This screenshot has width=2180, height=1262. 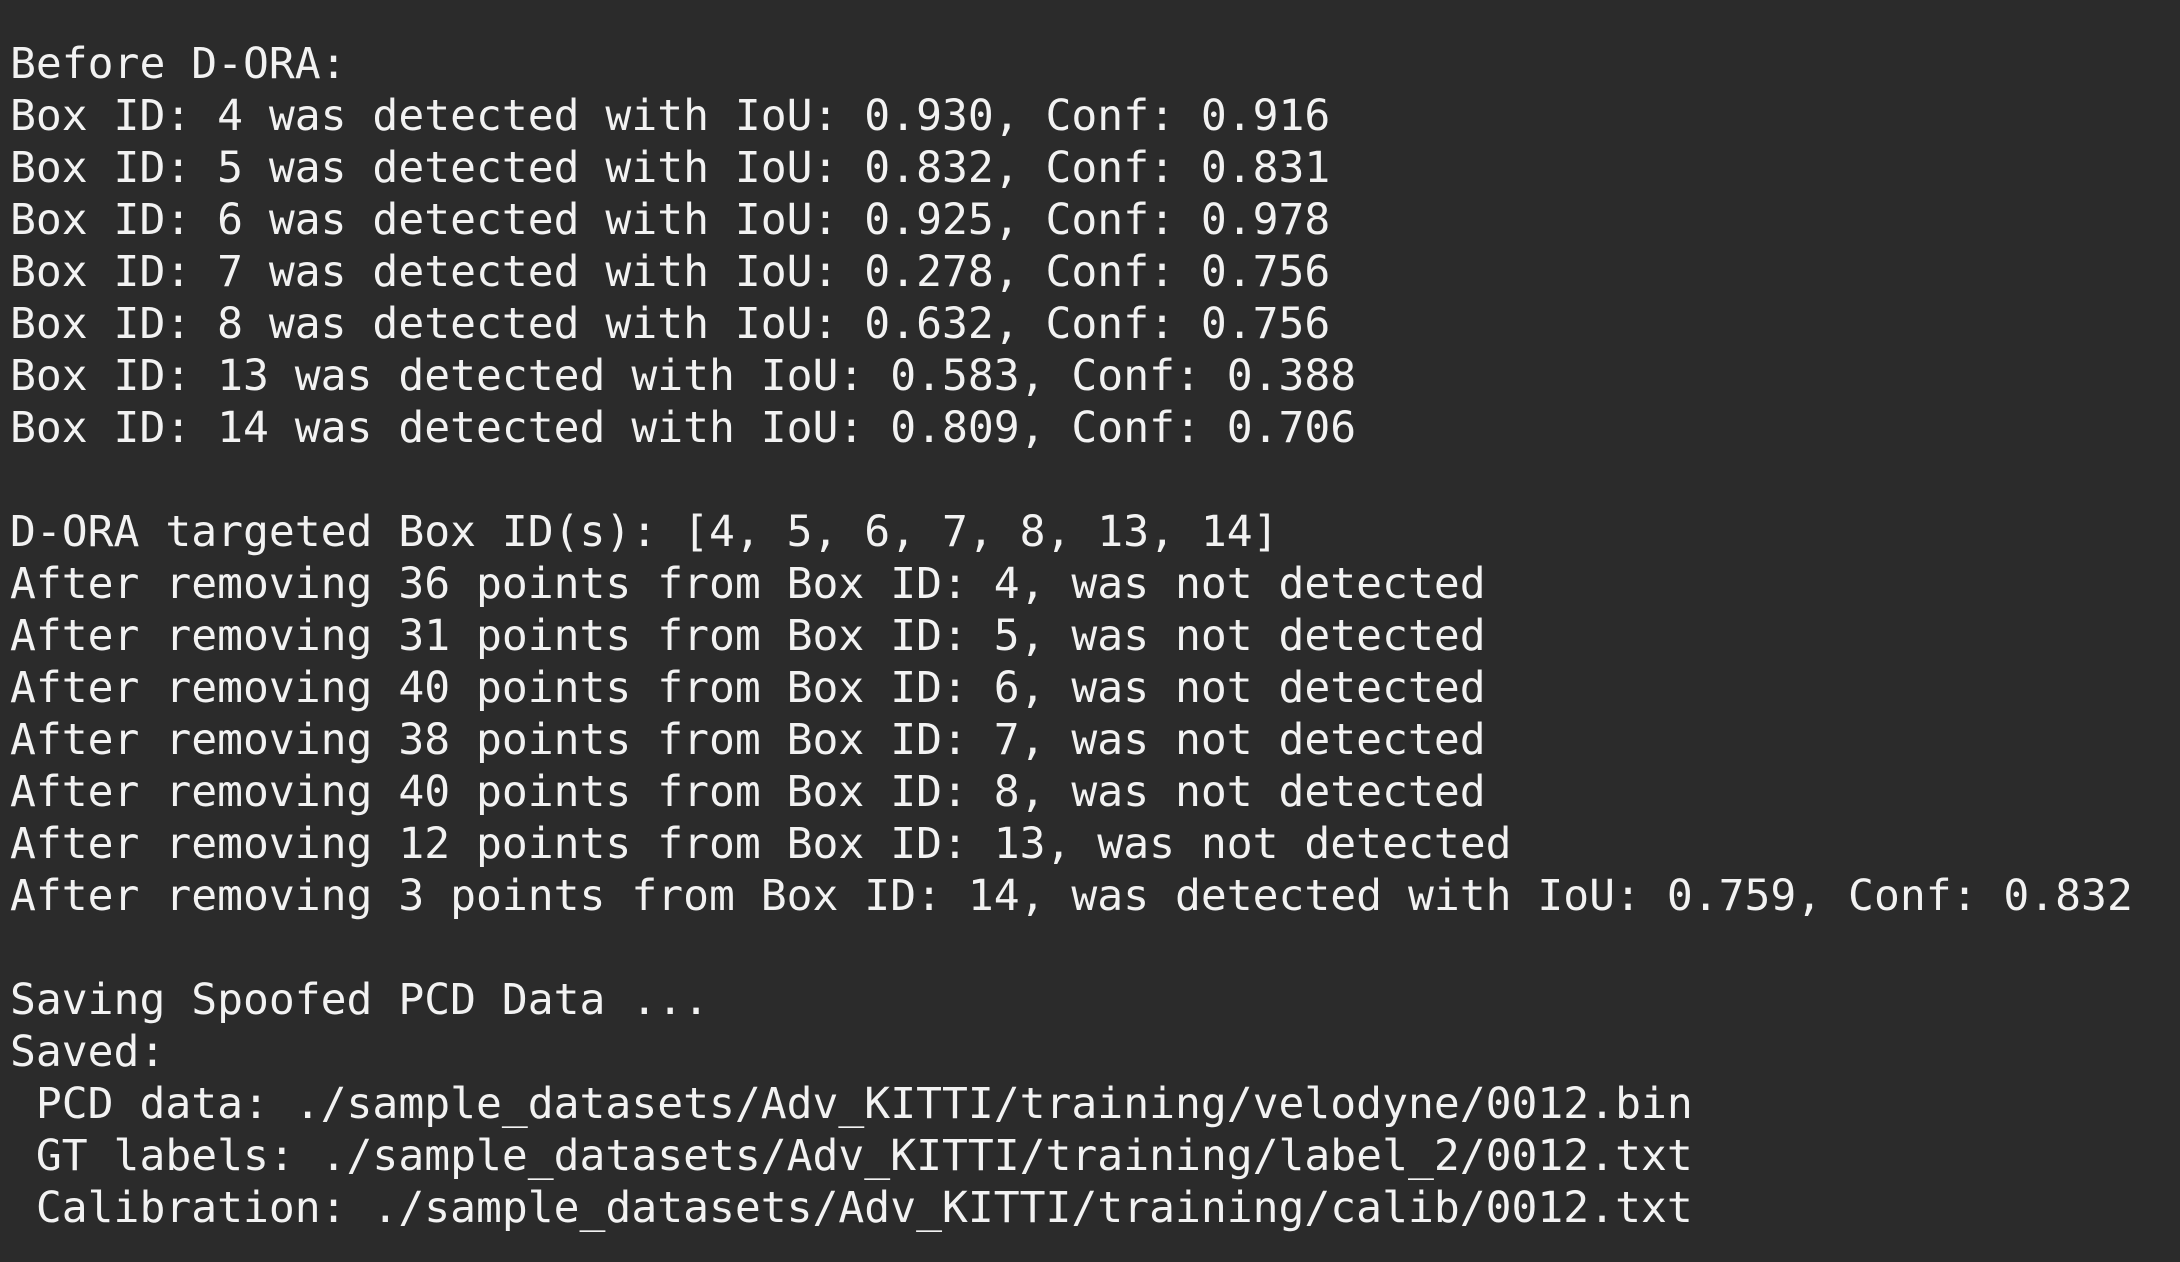 What do you see at coordinates (178, 64) in the screenshot?
I see `line-before-header: Before D-ORA:` at bounding box center [178, 64].